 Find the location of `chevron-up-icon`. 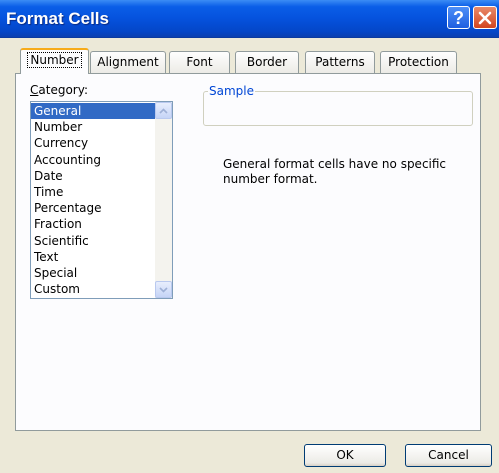

chevron-up-icon is located at coordinates (163, 110).